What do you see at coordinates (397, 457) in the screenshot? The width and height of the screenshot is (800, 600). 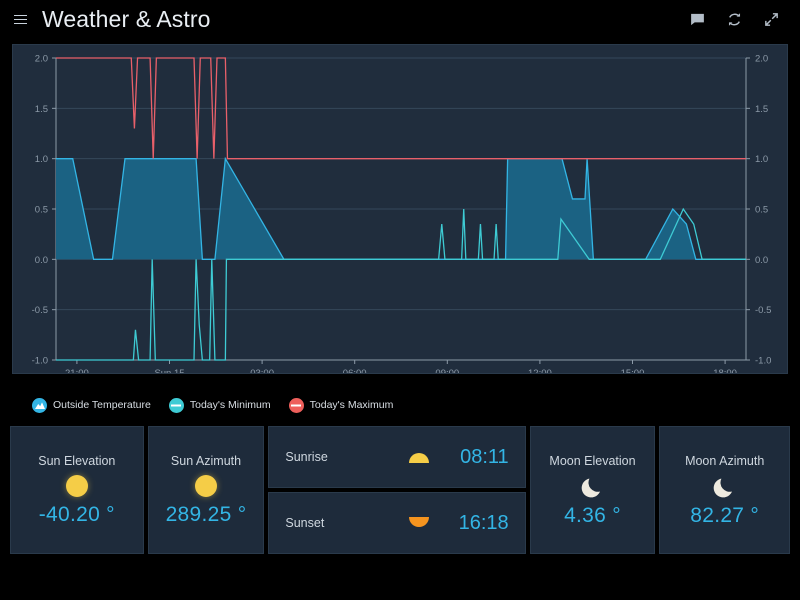 I see `card-sunrise: Sunrise 08:11` at bounding box center [397, 457].